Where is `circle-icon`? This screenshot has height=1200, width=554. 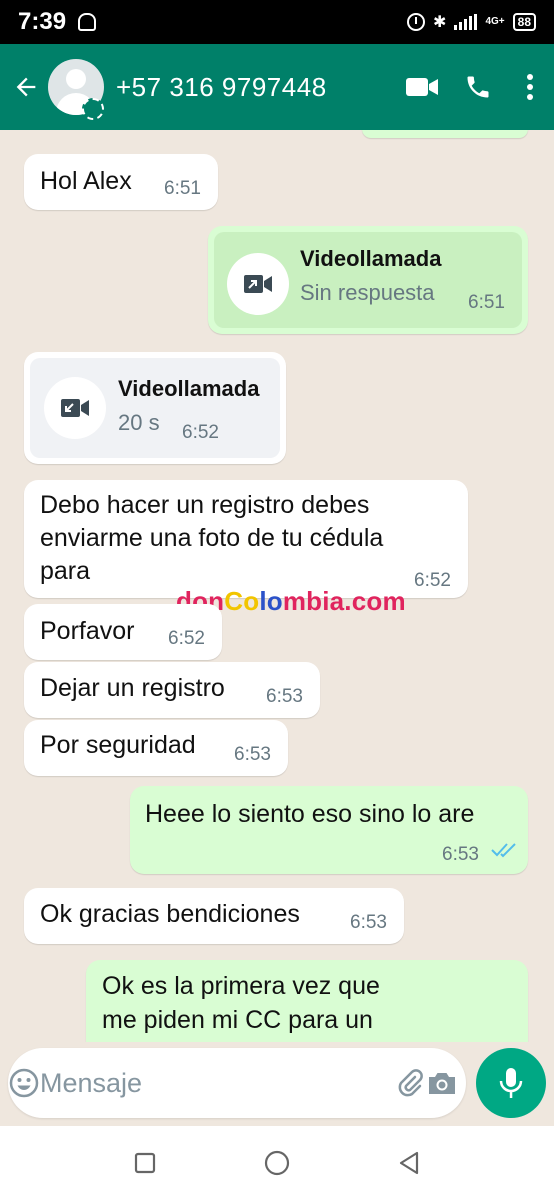 circle-icon is located at coordinates (277, 1163).